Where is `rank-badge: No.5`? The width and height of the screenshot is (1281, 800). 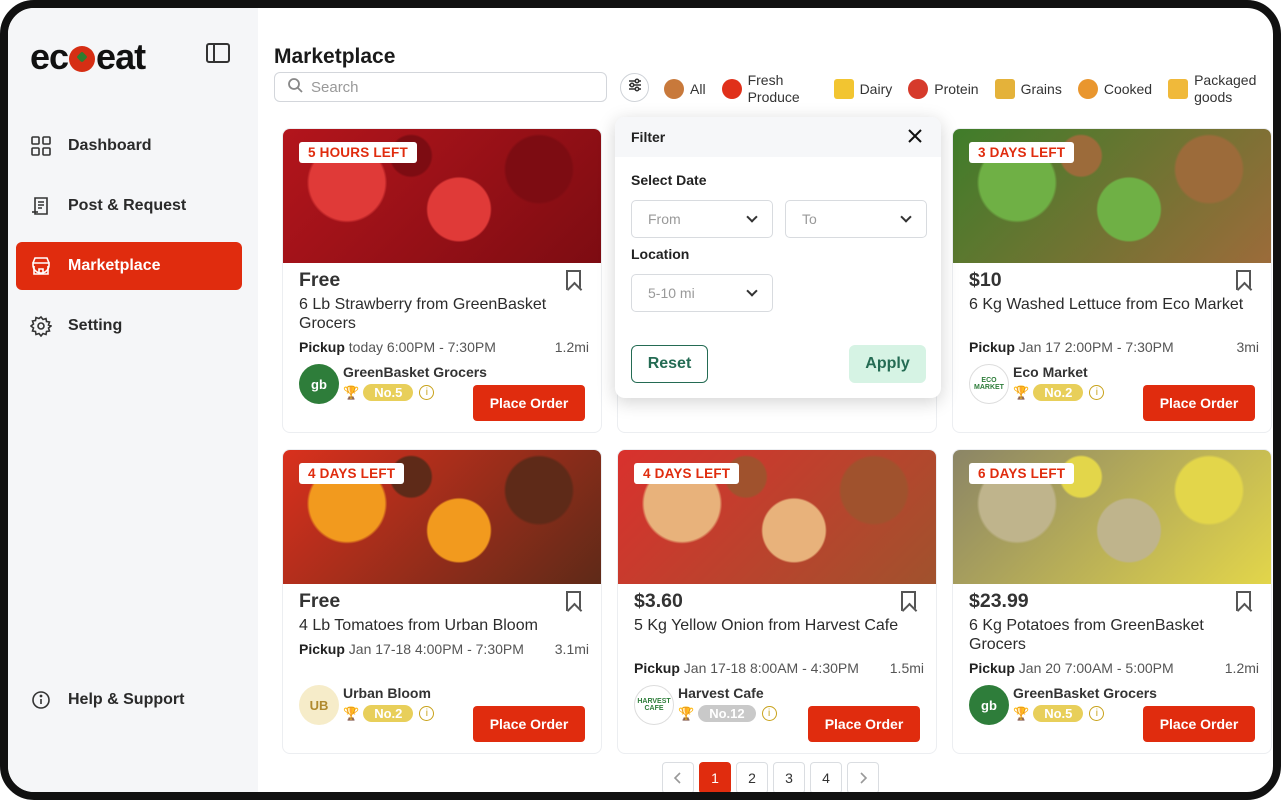 rank-badge: No.5 is located at coordinates (388, 392).